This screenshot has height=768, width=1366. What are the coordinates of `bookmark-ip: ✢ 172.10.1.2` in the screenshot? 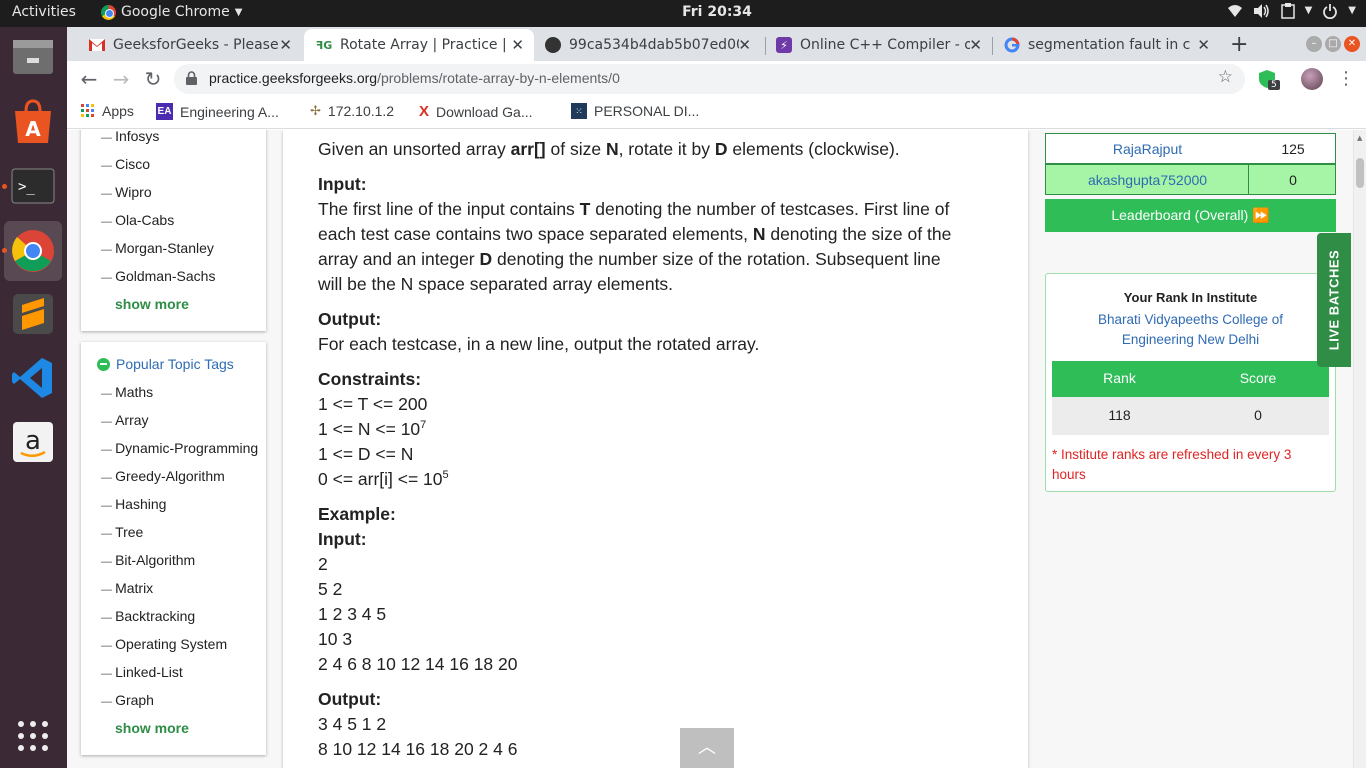 It's located at (352, 111).